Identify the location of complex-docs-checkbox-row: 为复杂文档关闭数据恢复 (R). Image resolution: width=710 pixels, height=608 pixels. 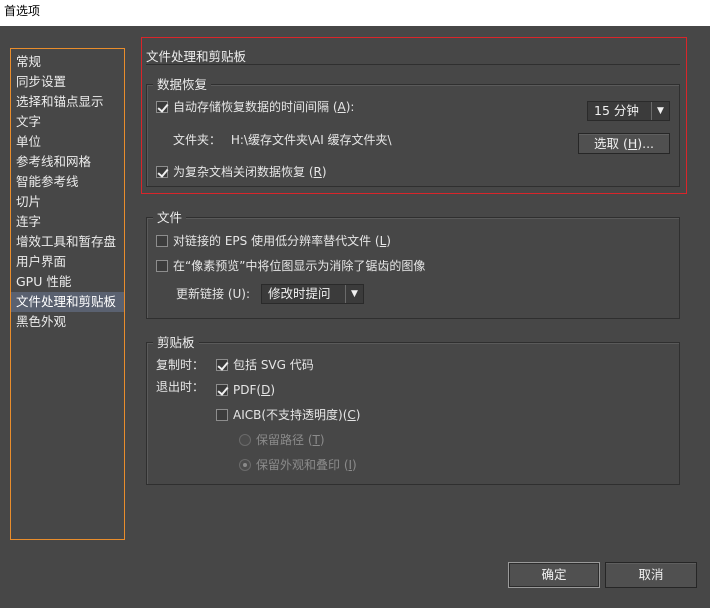
(241, 172).